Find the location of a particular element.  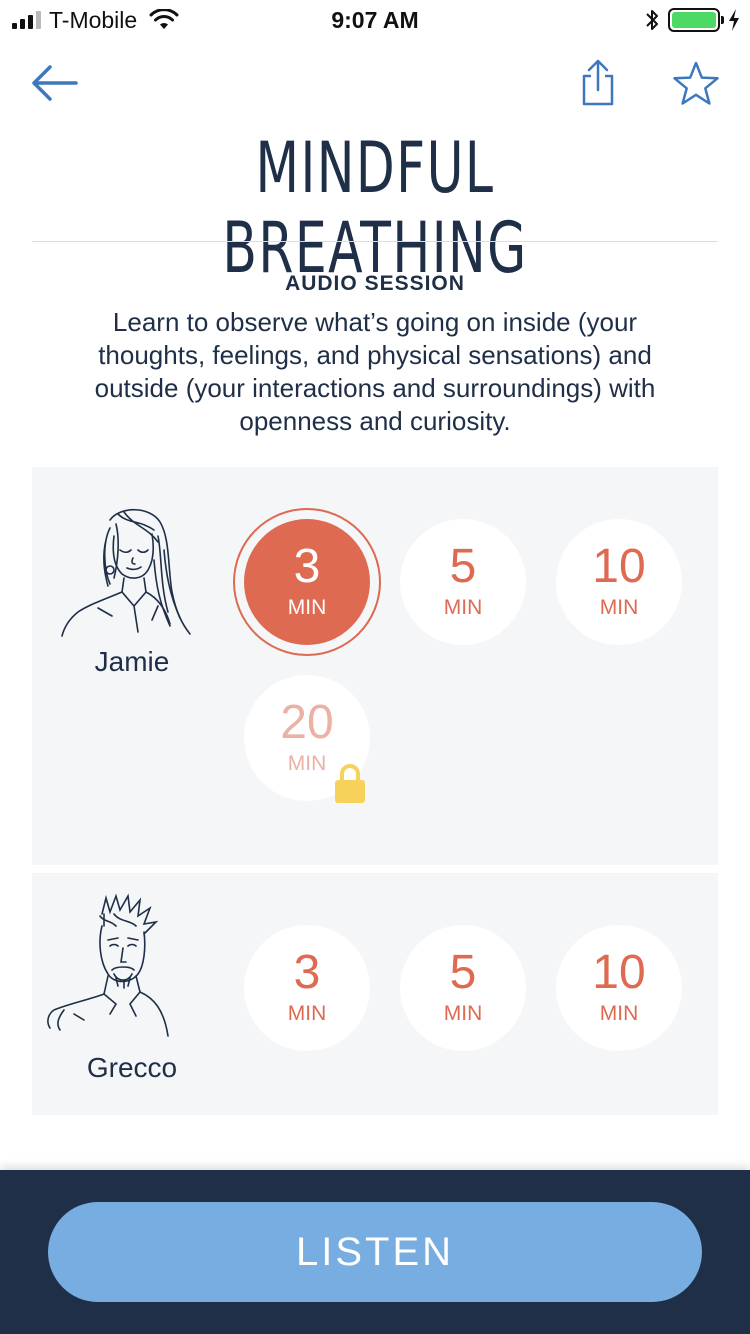

duration-jamie-5-min-button: 5 MIN is located at coordinates (463, 582).